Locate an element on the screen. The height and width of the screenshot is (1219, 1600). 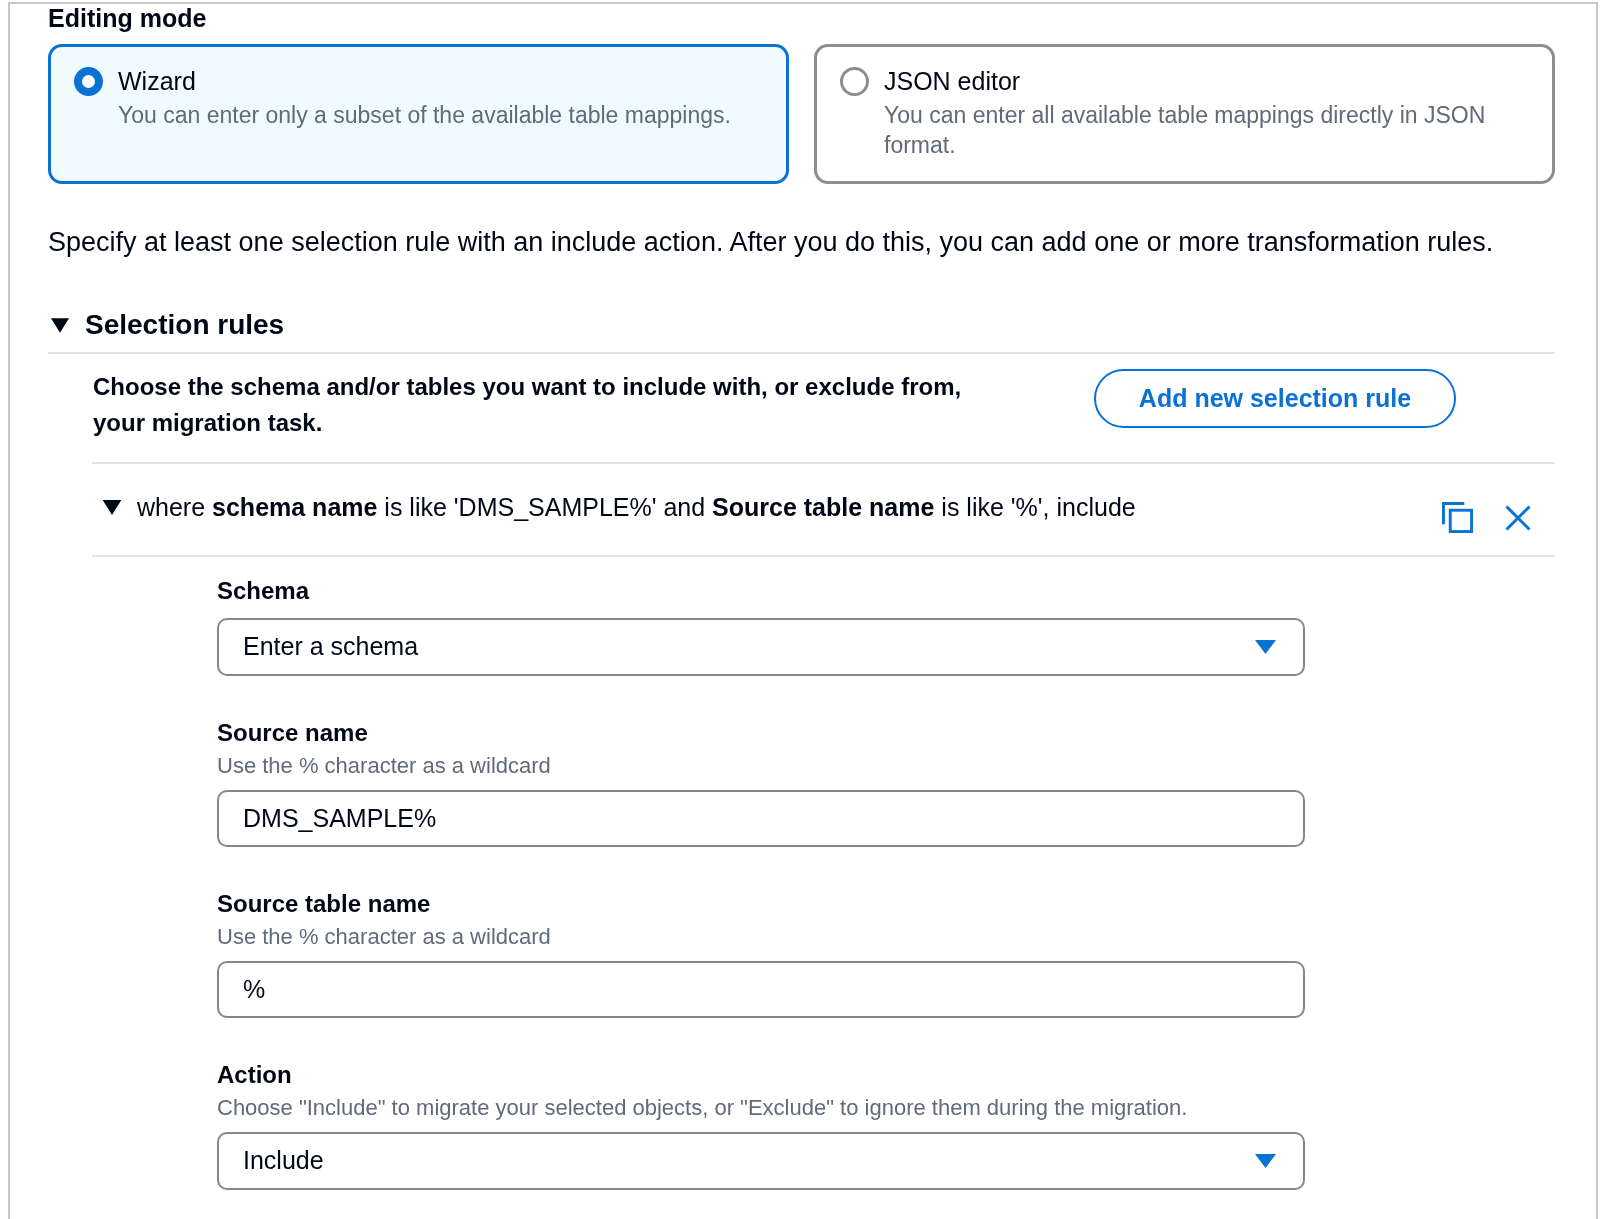
option-card: Wizard You can enter only a subset of the available table mappings. is located at coordinates (418, 114).